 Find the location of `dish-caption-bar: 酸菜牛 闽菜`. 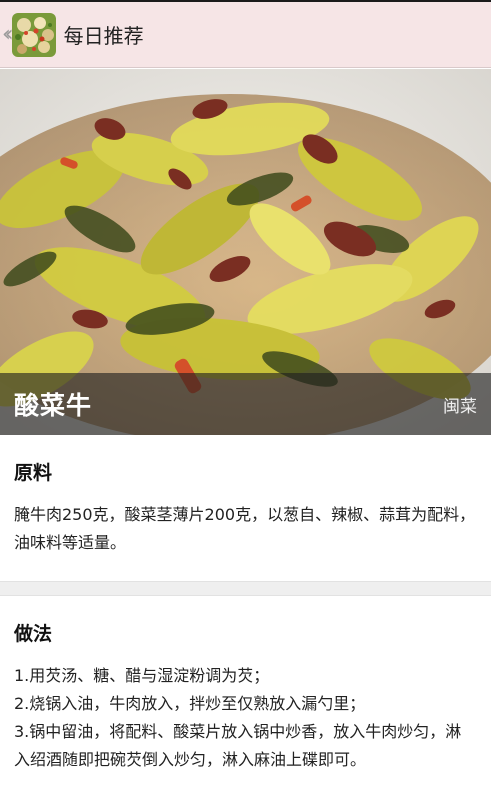

dish-caption-bar: 酸菜牛 闽菜 is located at coordinates (245, 404).